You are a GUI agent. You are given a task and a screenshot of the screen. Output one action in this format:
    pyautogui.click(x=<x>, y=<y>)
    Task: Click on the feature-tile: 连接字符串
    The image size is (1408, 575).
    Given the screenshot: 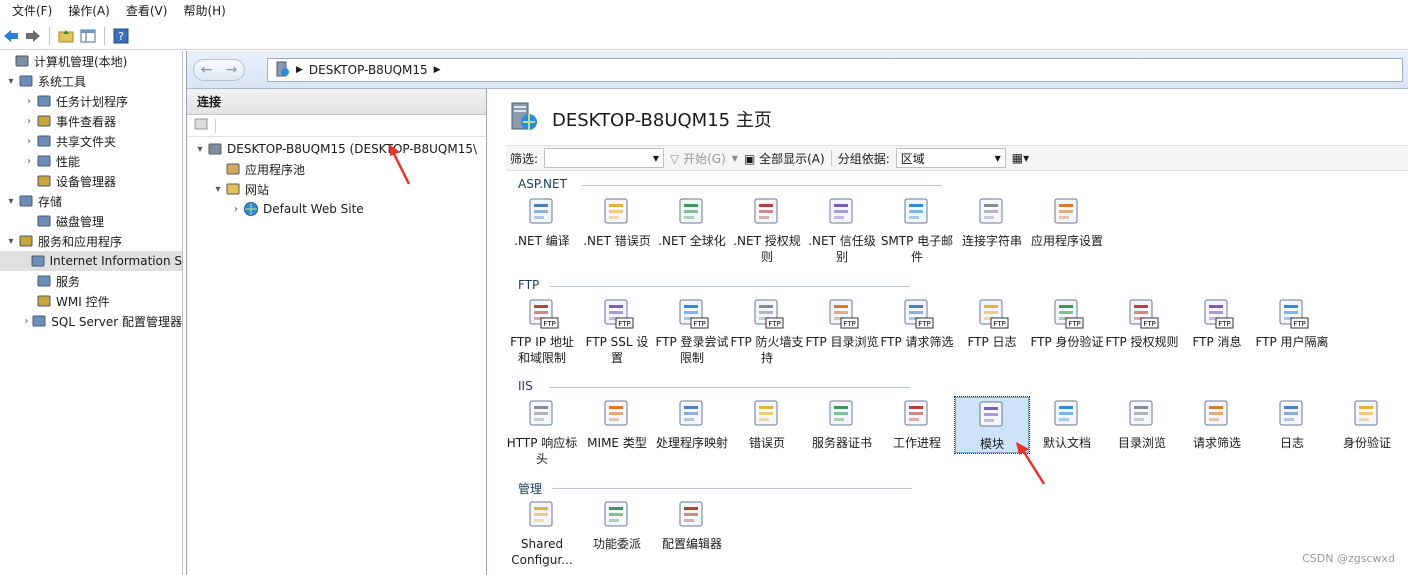 What is the action you would take?
    pyautogui.click(x=992, y=222)
    